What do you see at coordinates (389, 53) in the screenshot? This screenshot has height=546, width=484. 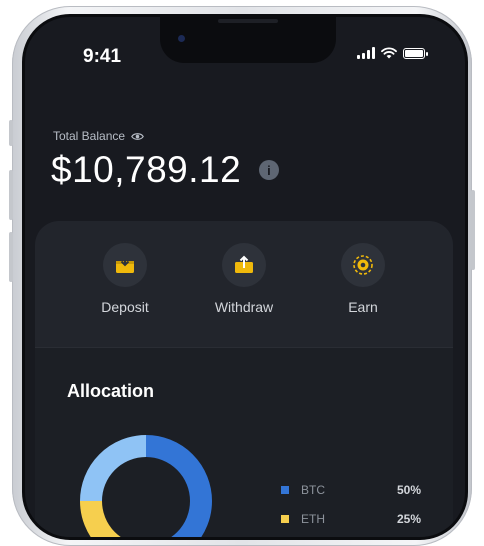 I see `wifi-icon` at bounding box center [389, 53].